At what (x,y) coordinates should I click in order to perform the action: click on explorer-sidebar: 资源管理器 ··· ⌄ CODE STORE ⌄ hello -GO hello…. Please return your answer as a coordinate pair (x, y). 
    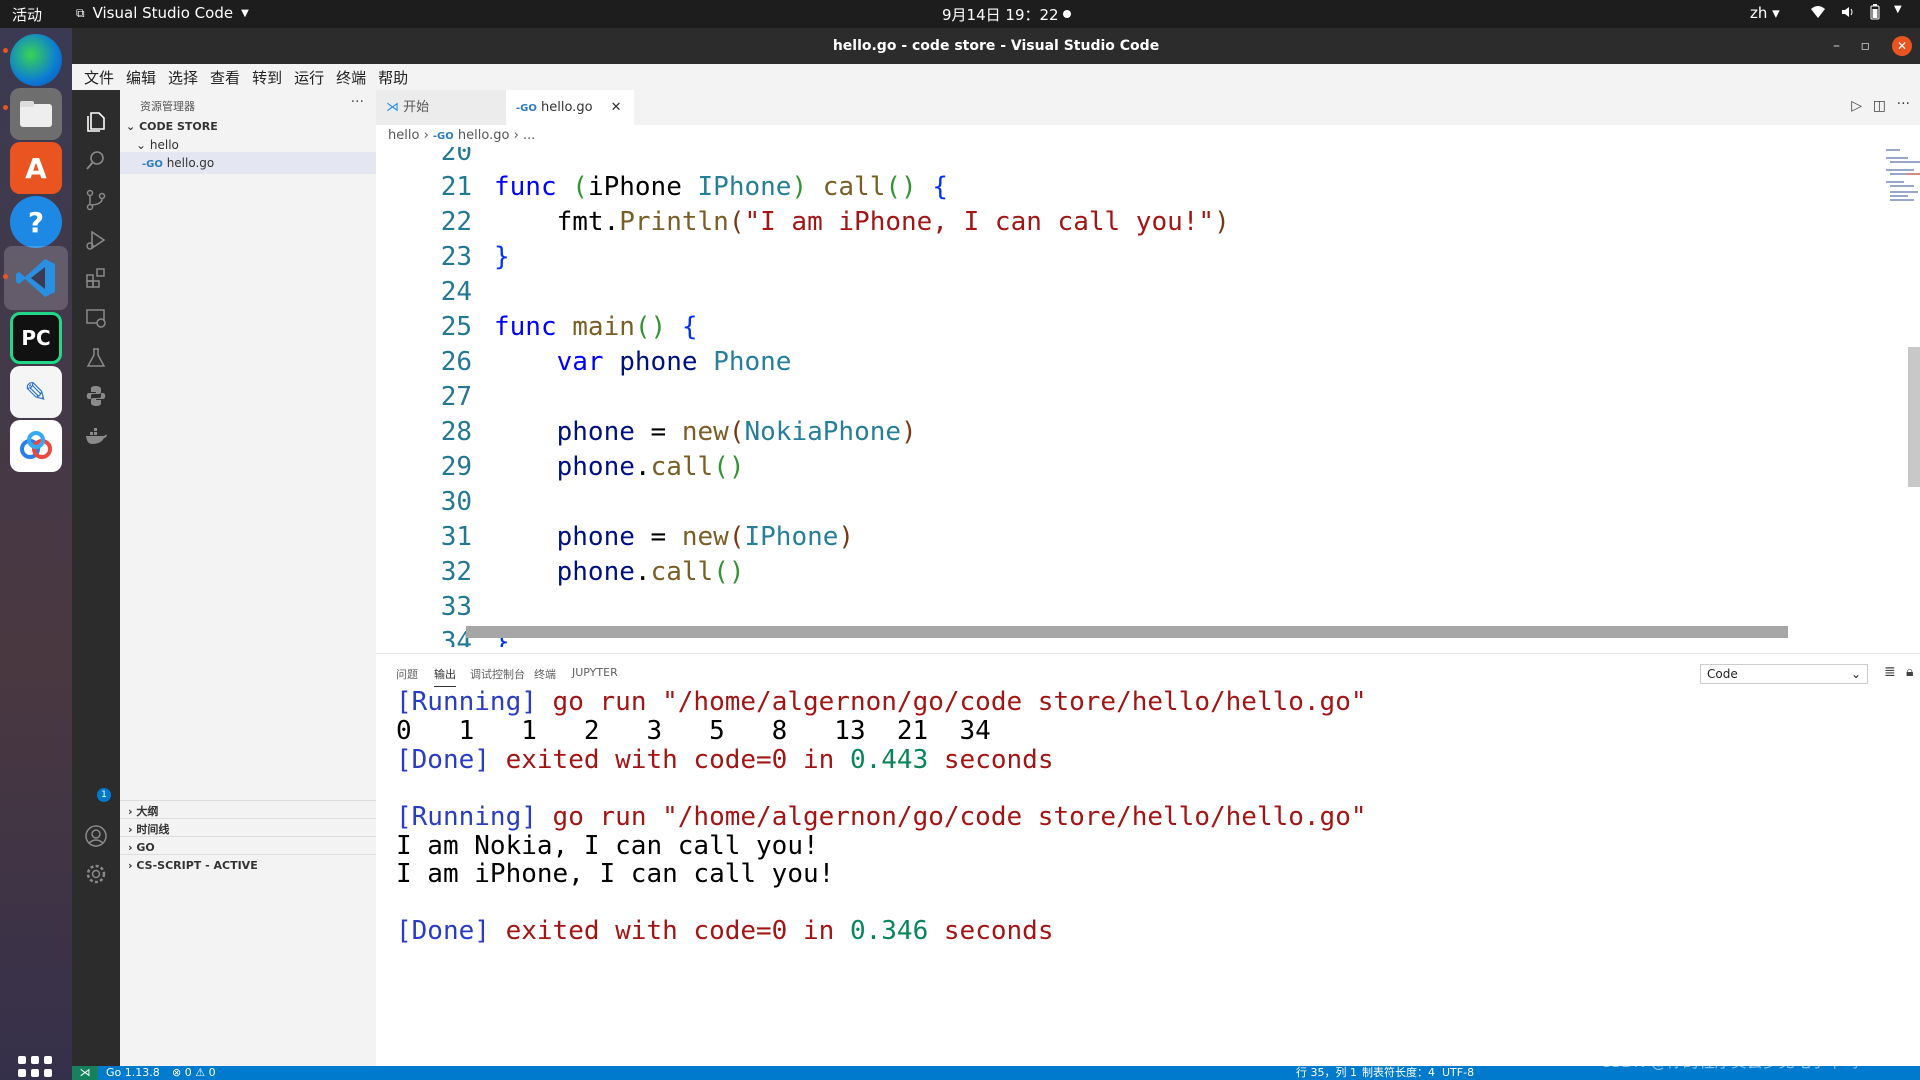
    Looking at the image, I should click on (248, 585).